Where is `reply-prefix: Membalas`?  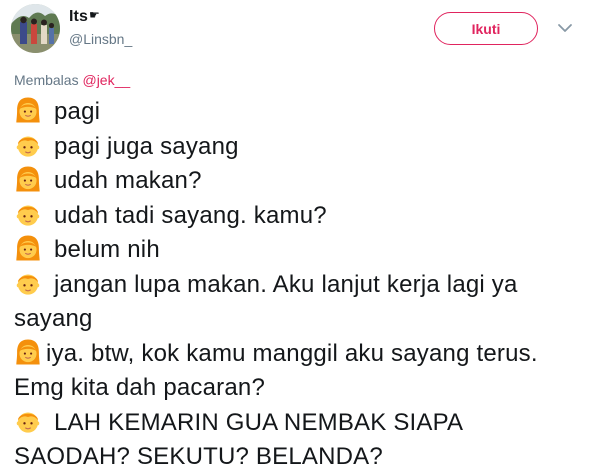
reply-prefix: Membalas is located at coordinates (46, 80).